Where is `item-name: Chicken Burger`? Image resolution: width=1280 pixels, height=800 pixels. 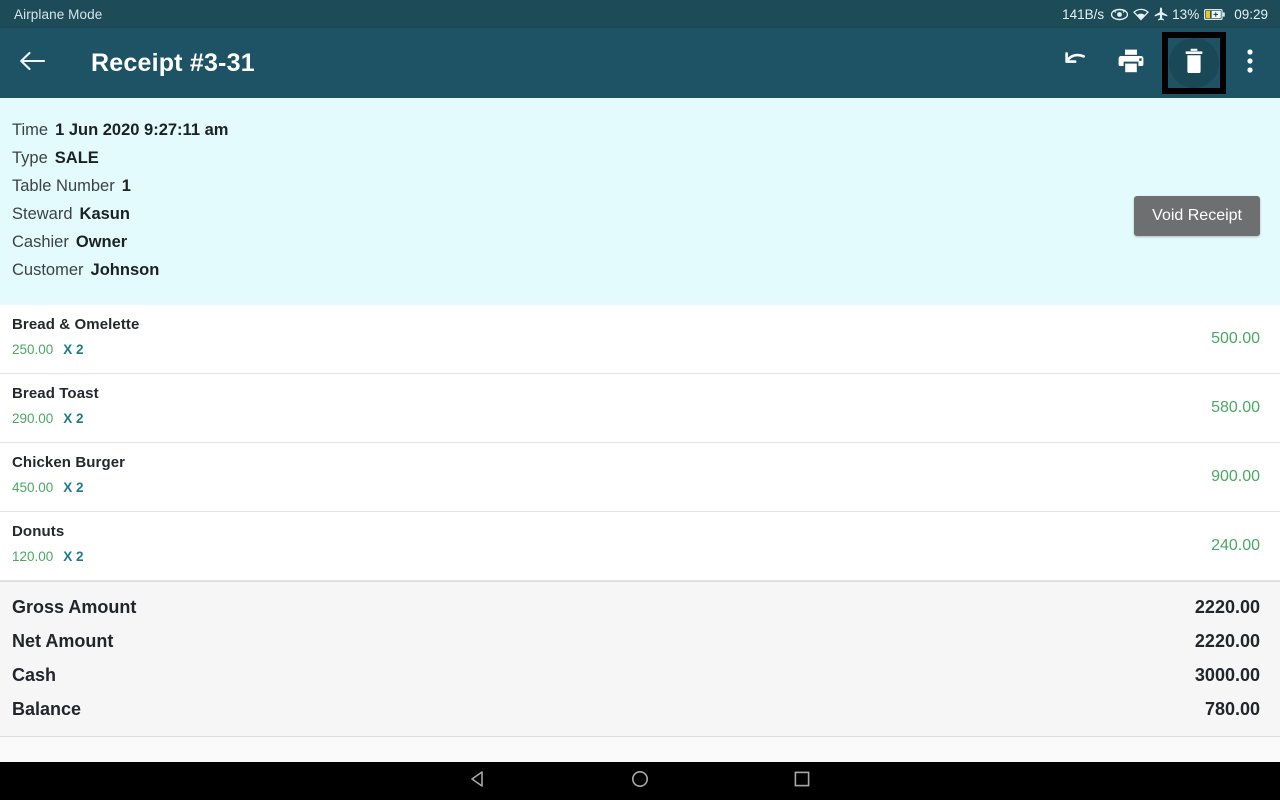 item-name: Chicken Burger is located at coordinates (69, 462).